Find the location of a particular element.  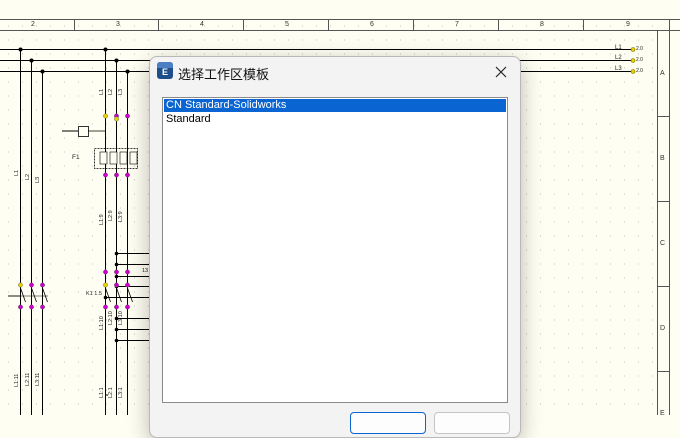

column-label-4: 4 is located at coordinates (202, 24).